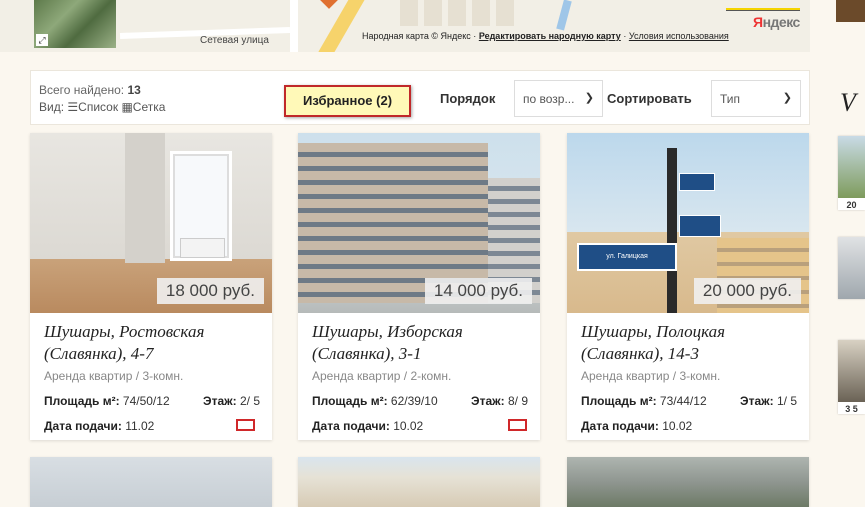  What do you see at coordinates (848, 102) in the screenshot?
I see `side-title: V` at bounding box center [848, 102].